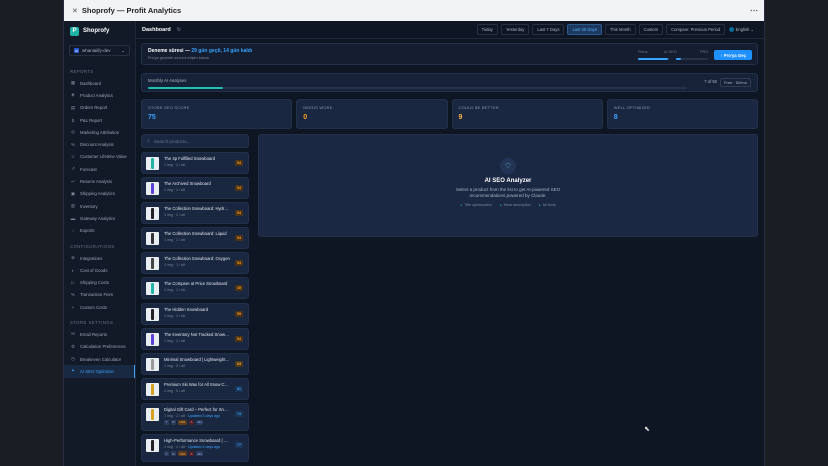  I want to click on product-analytics-icon: ◈, so click(73, 95).